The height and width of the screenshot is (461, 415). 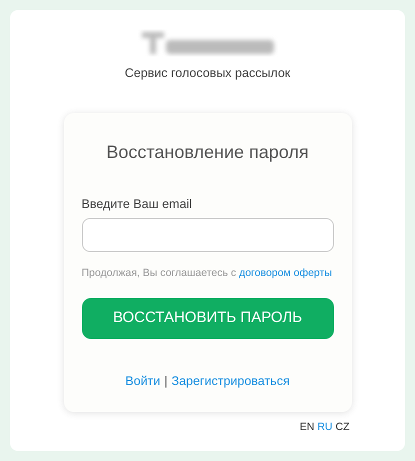 What do you see at coordinates (208, 235) in the screenshot?
I see `email-field` at bounding box center [208, 235].